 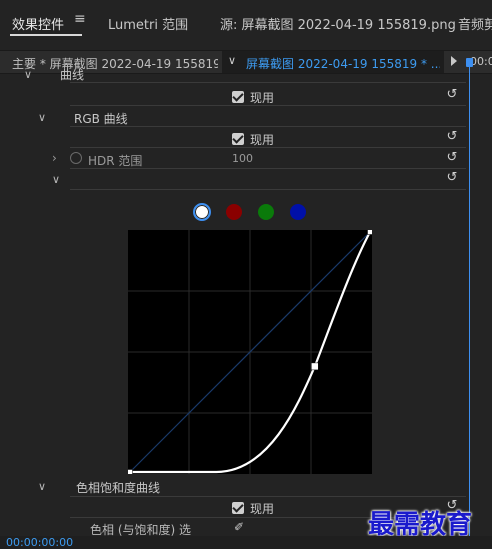 What do you see at coordinates (46, 35) in the screenshot?
I see `active-tab-underline` at bounding box center [46, 35].